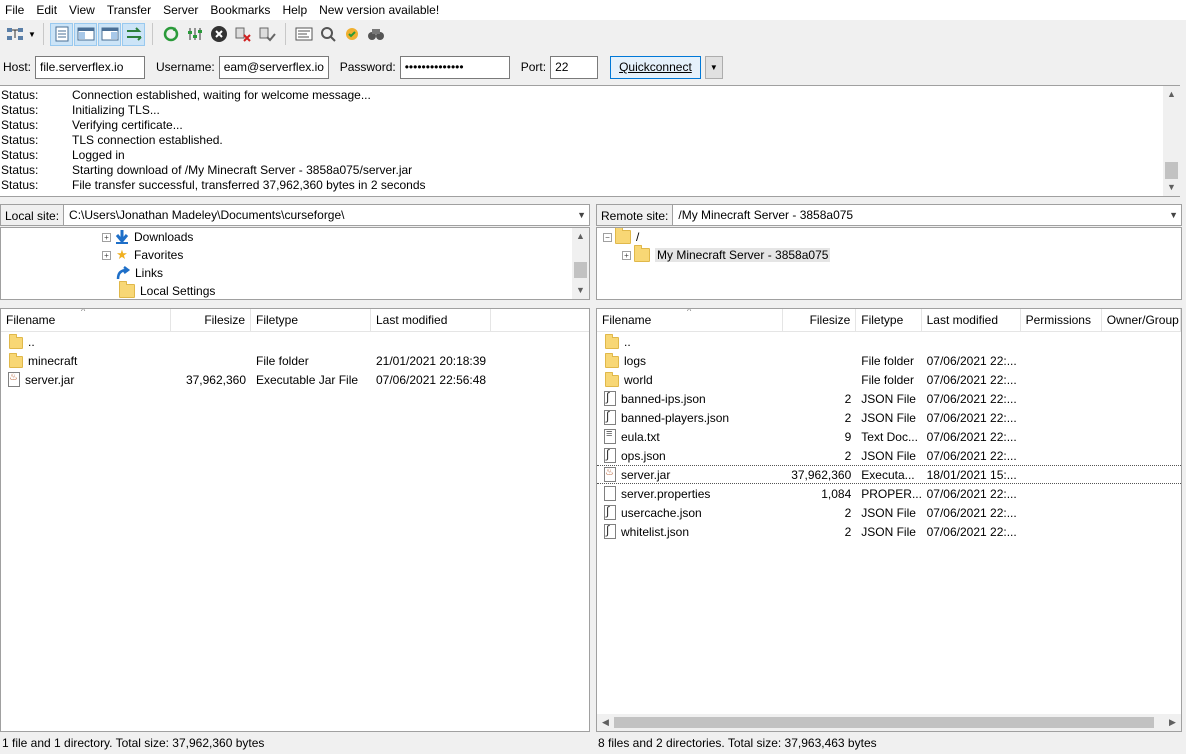  Describe the element at coordinates (655, 67) in the screenshot. I see `quickconnect-button: Quickconnect` at that location.